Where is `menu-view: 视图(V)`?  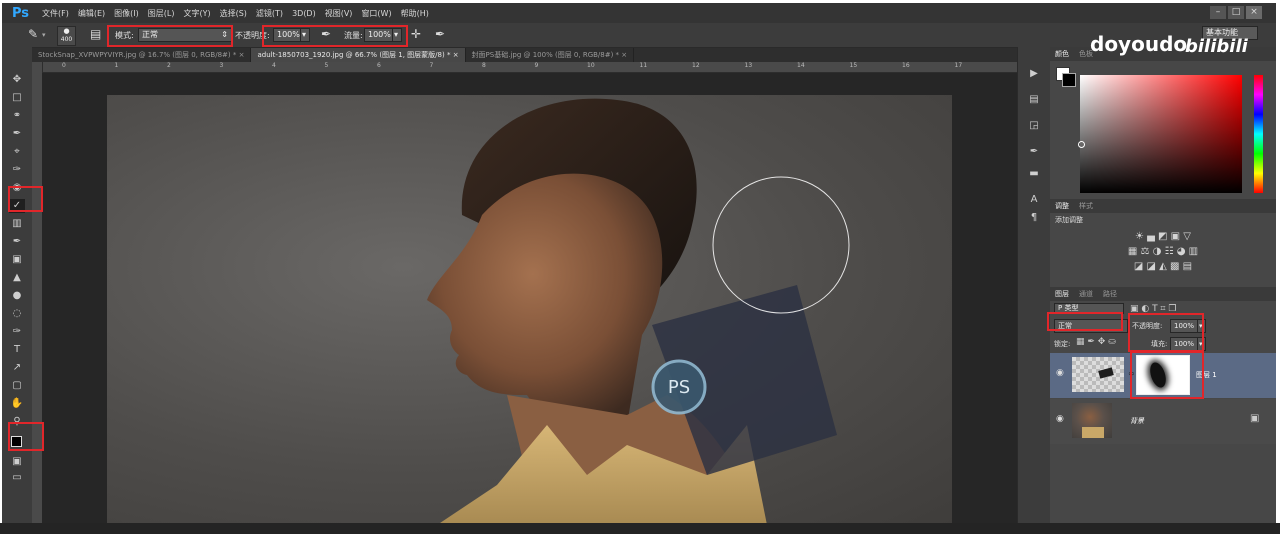 menu-view: 视图(V) is located at coordinates (339, 13).